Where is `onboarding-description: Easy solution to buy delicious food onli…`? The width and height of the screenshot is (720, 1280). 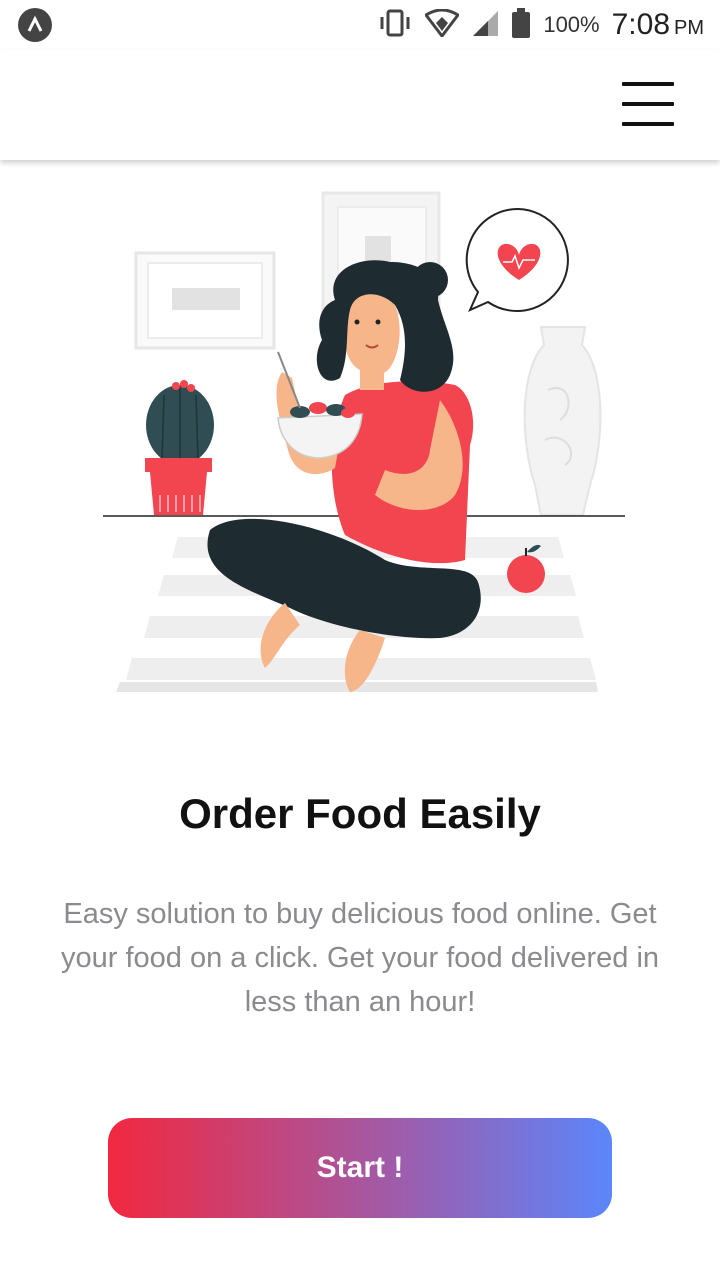 onboarding-description: Easy solution to buy delicious food onli… is located at coordinates (360, 958).